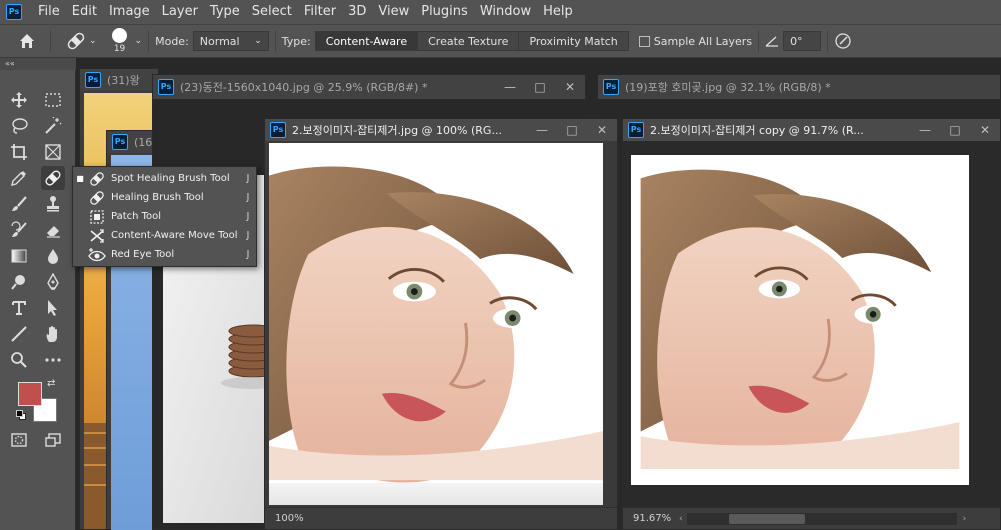 This screenshot has width=1001, height=530. I want to click on collapse-panel-button: ««, so click(38, 64).